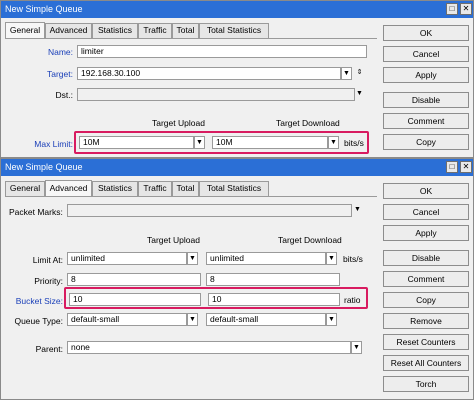  What do you see at coordinates (135, 299) in the screenshot?
I see `bucket-size-upload-field: 10` at bounding box center [135, 299].